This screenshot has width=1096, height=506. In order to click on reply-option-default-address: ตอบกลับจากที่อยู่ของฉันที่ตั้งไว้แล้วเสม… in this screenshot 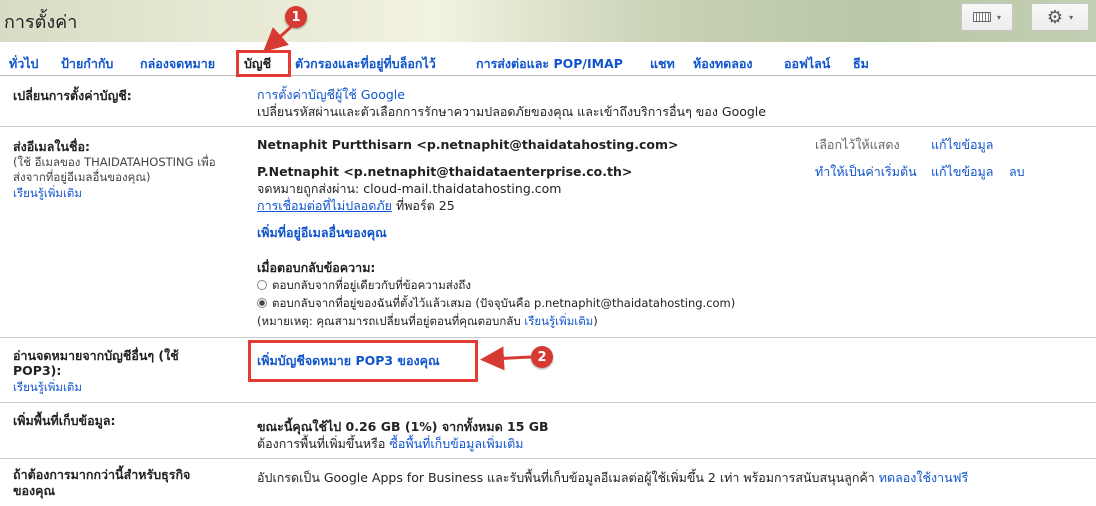, I will do `click(496, 303)`.